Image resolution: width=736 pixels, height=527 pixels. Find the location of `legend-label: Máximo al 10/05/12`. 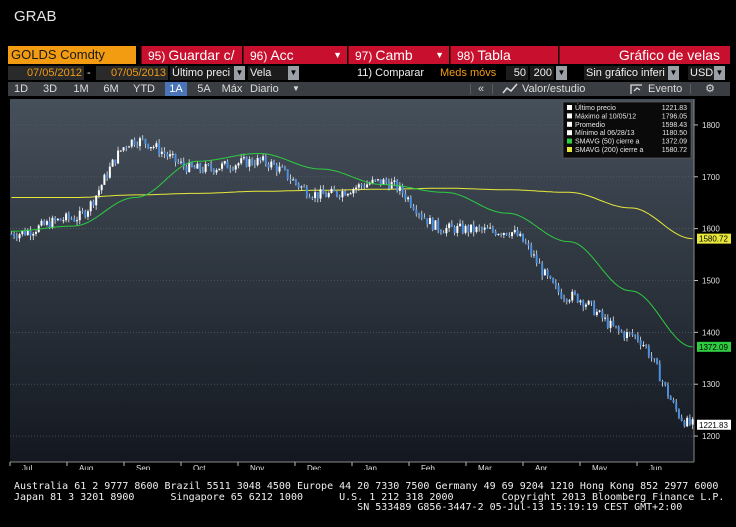

legend-label: Máximo al 10/05/12 is located at coordinates (605, 116).